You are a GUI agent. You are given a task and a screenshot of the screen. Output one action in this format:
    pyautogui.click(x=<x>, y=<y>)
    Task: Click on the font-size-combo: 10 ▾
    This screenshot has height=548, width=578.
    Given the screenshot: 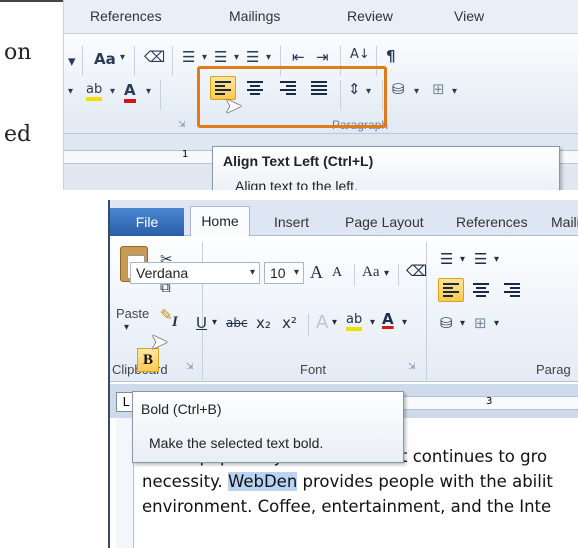 What is the action you would take?
    pyautogui.click(x=284, y=273)
    